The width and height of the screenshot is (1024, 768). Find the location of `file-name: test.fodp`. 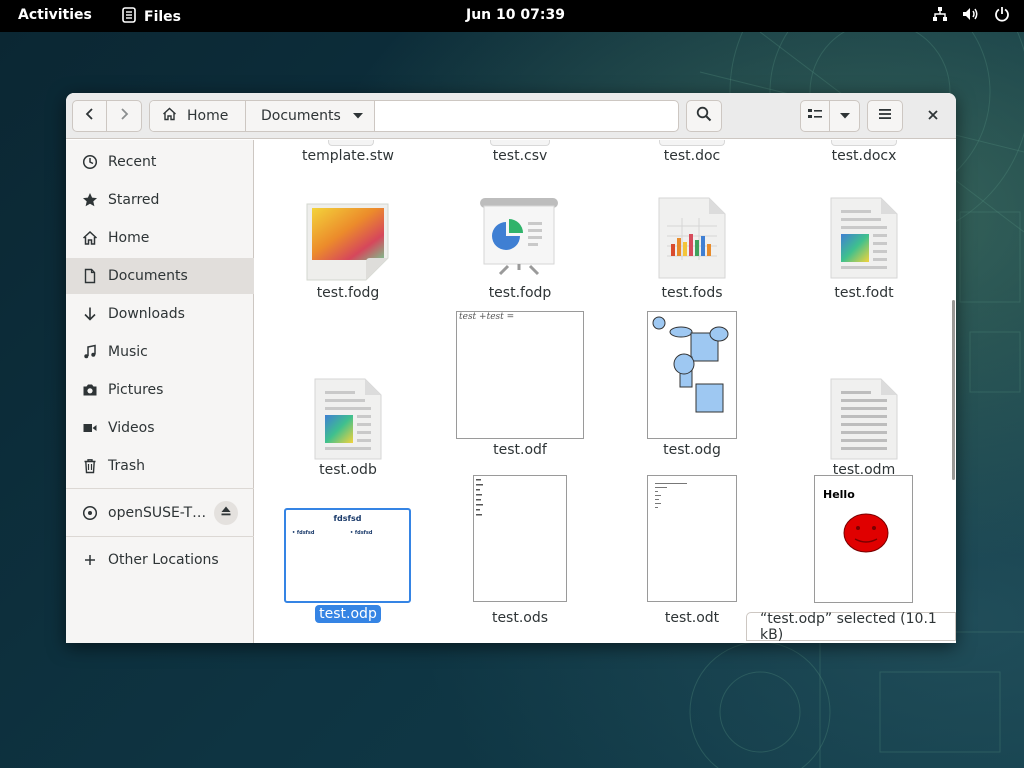

file-name: test.fodp is located at coordinates (520, 293).